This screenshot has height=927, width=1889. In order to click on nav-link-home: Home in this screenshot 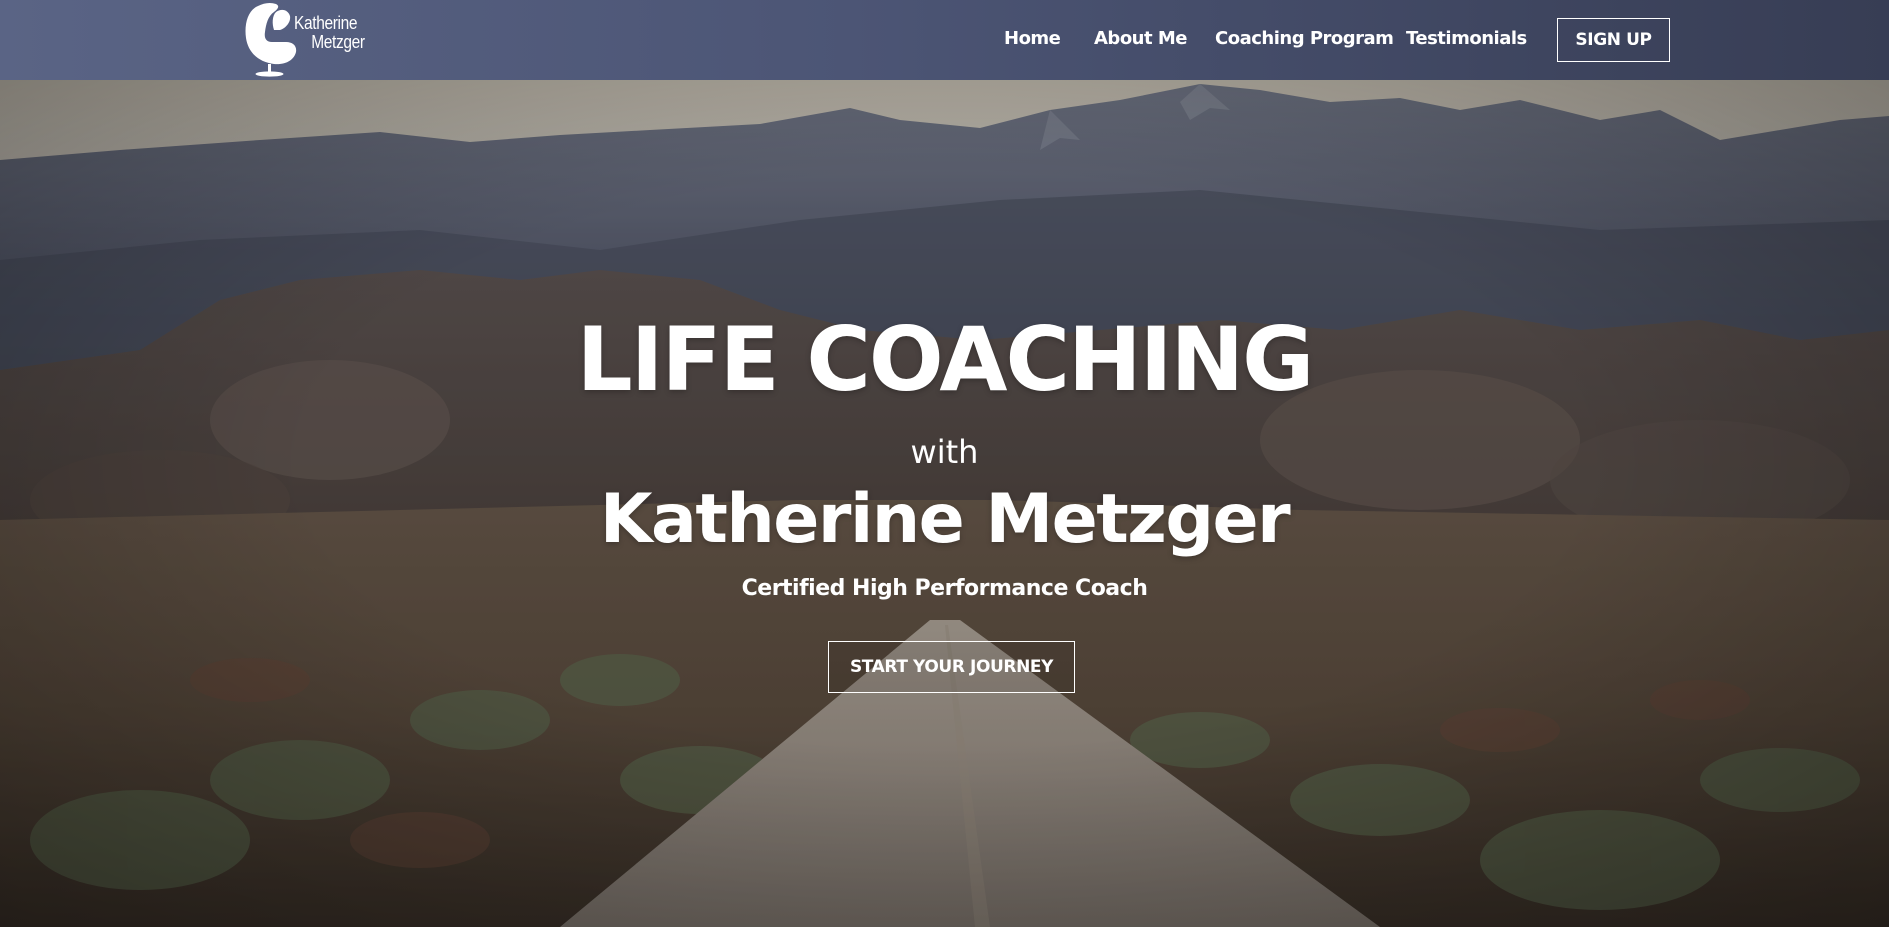, I will do `click(1032, 38)`.